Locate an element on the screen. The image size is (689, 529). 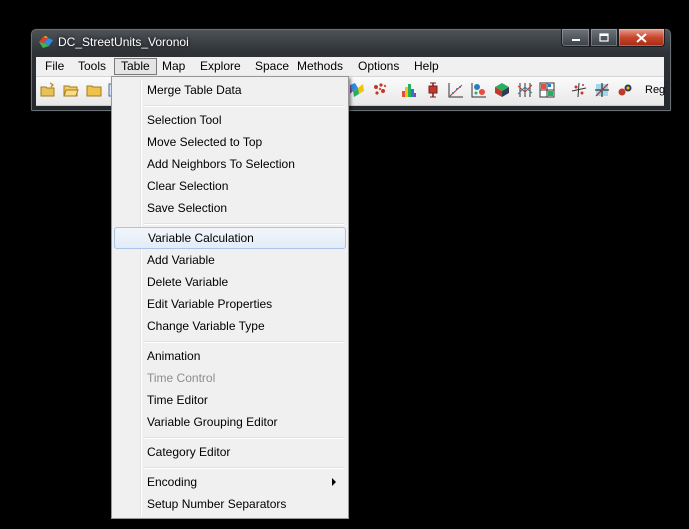
menu-item-encoding: Encoding is located at coordinates (230, 482).